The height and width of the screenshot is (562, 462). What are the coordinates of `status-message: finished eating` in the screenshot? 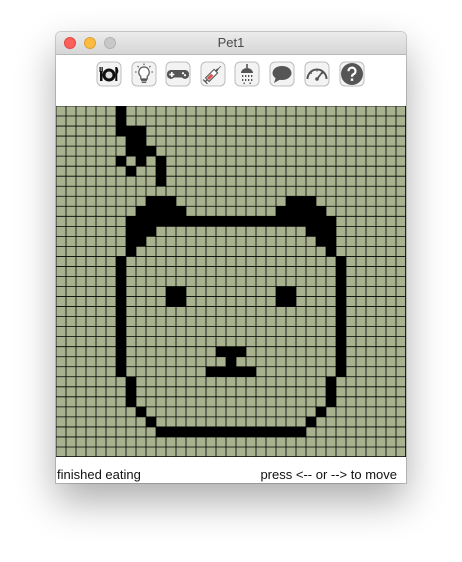 It's located at (99, 474).